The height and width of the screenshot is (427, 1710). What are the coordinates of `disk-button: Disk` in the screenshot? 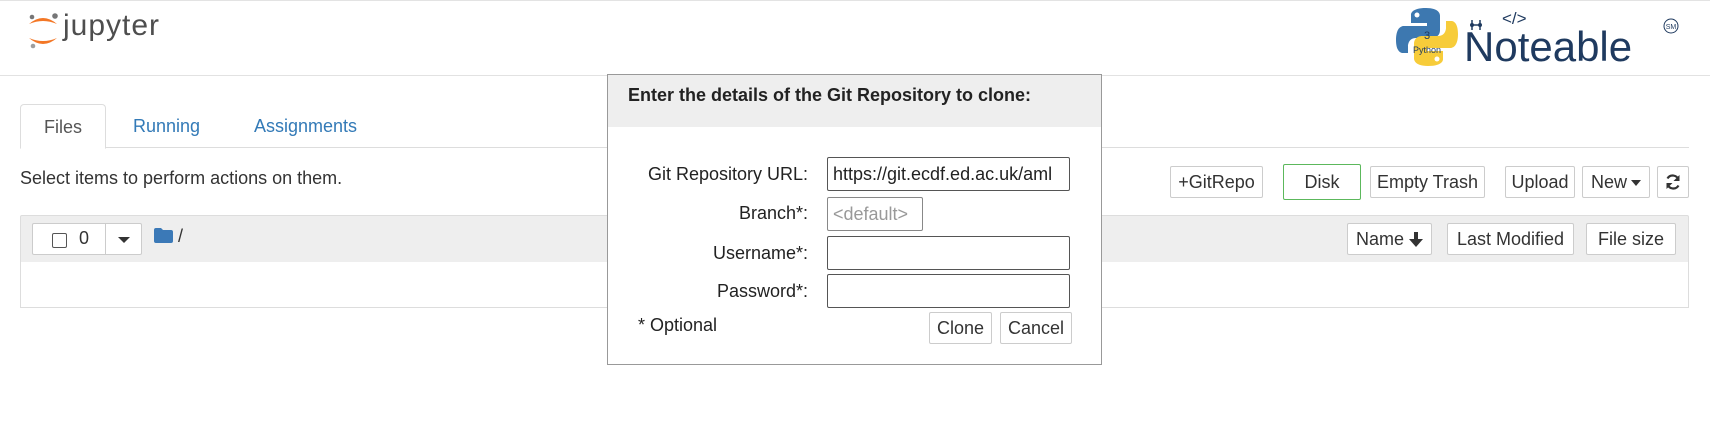 It's located at (1322, 182).